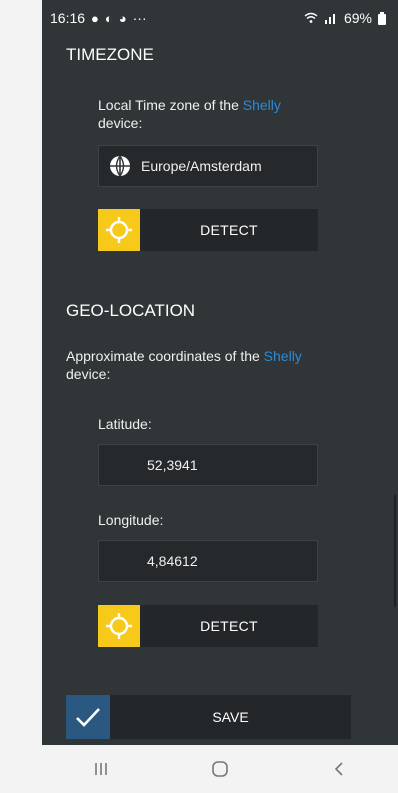  Describe the element at coordinates (108, 18) in the screenshot. I see `app-notification-icon: ◐` at that location.